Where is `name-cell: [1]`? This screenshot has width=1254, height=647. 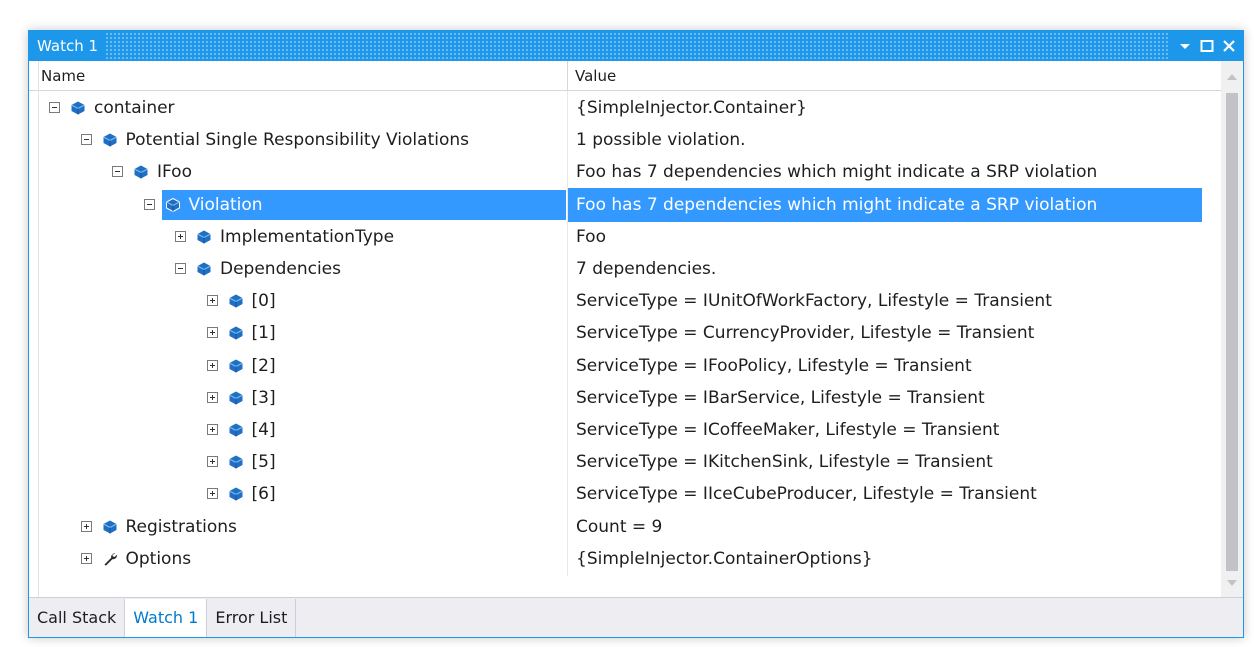 name-cell: [1] is located at coordinates (297, 333).